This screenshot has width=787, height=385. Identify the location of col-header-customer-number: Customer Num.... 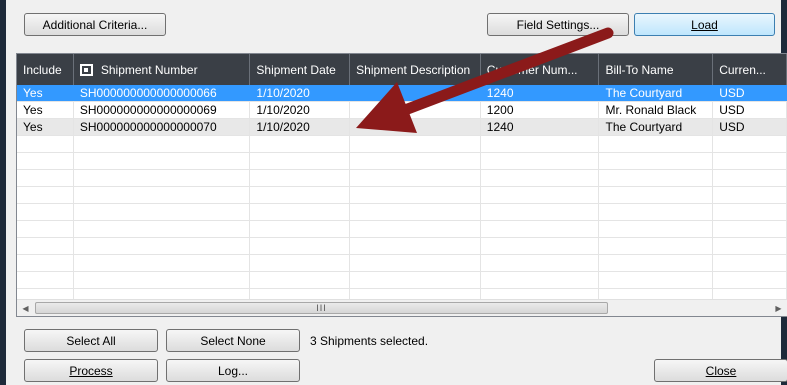
(540, 69).